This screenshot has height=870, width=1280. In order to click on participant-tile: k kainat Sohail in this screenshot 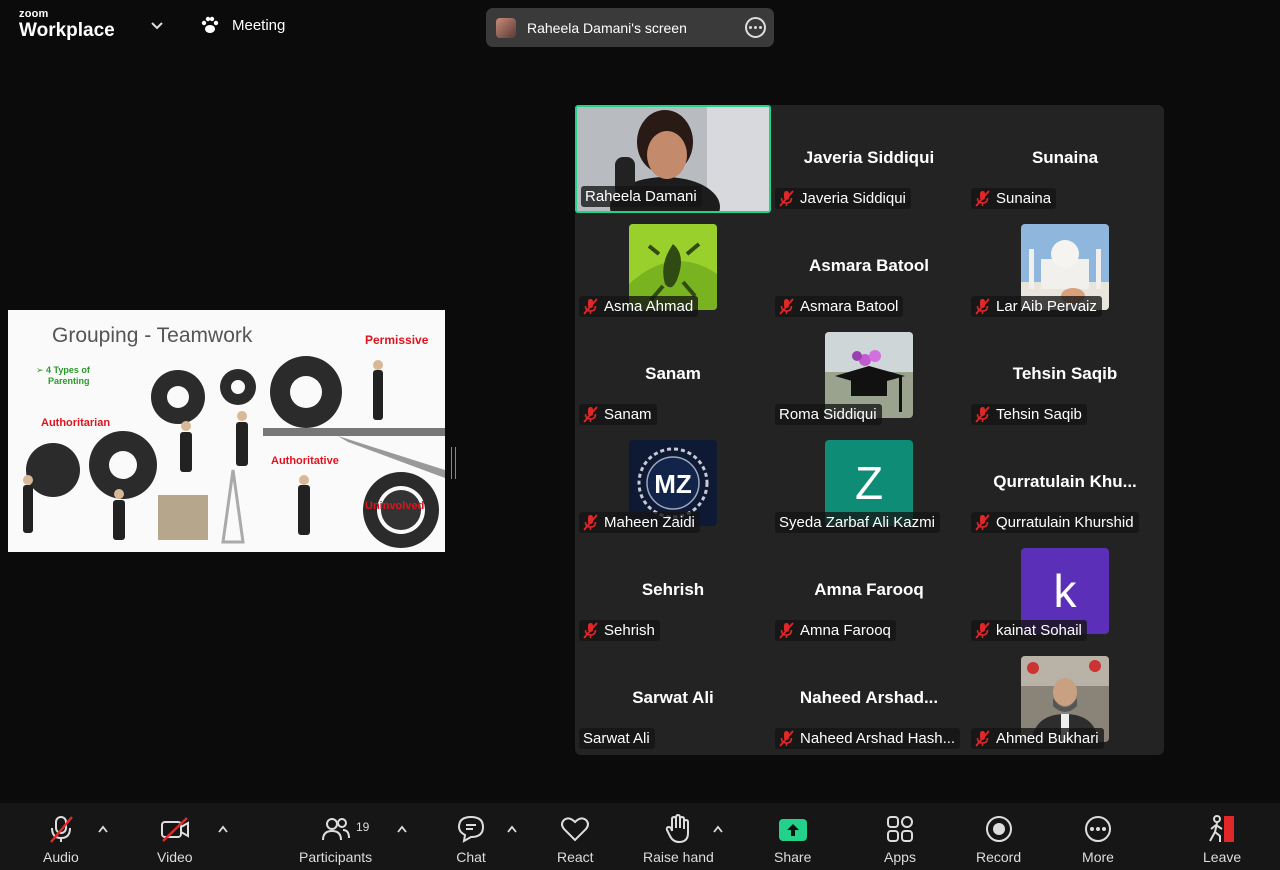, I will do `click(1065, 591)`.